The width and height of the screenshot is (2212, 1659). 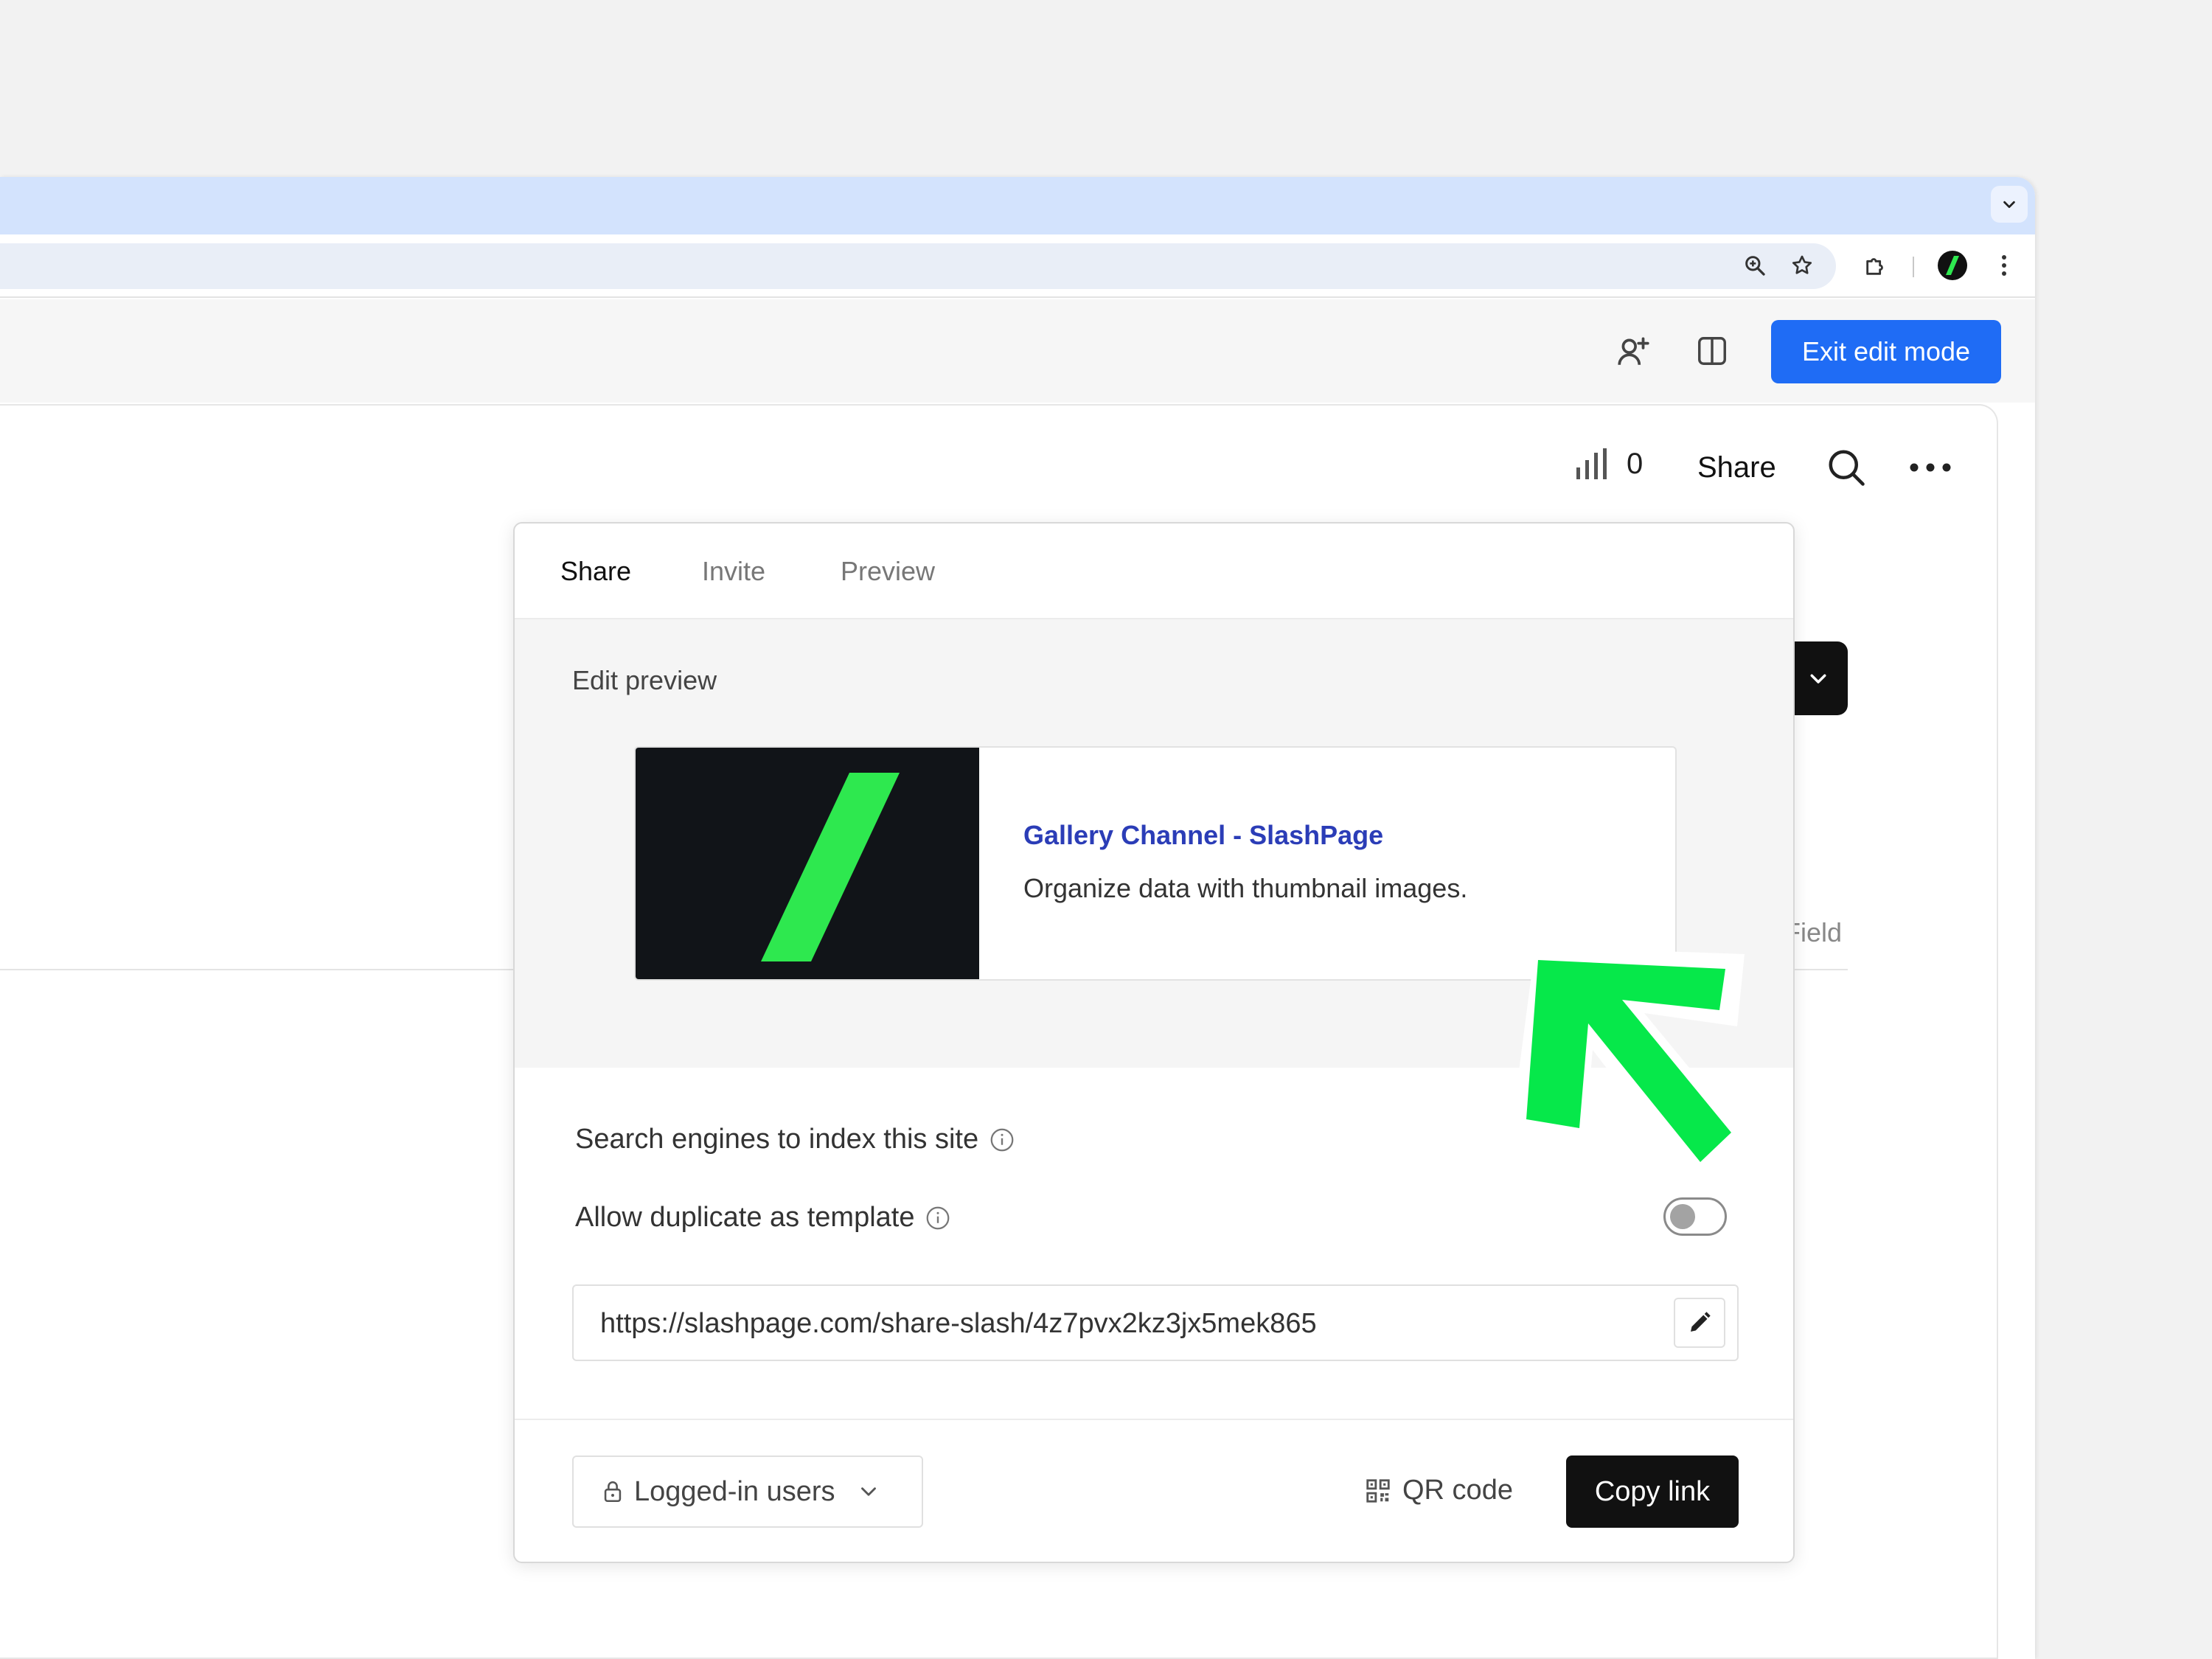 I want to click on preview-title: Gallery Channel - SlashPage, so click(x=1203, y=835).